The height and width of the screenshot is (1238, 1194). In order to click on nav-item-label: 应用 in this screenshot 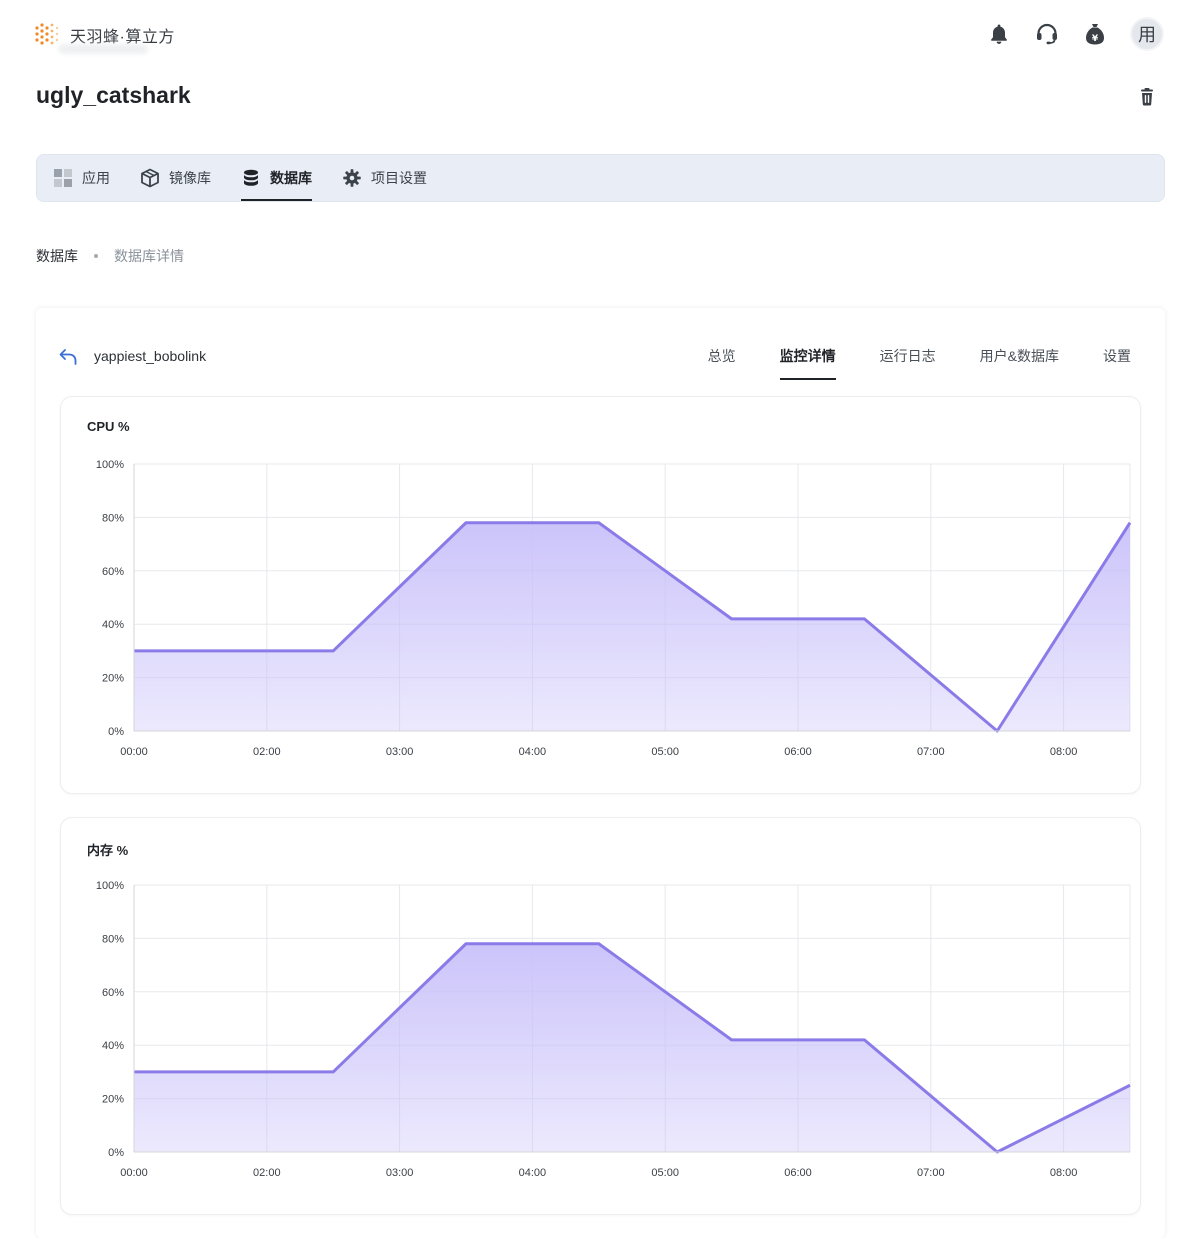, I will do `click(96, 178)`.